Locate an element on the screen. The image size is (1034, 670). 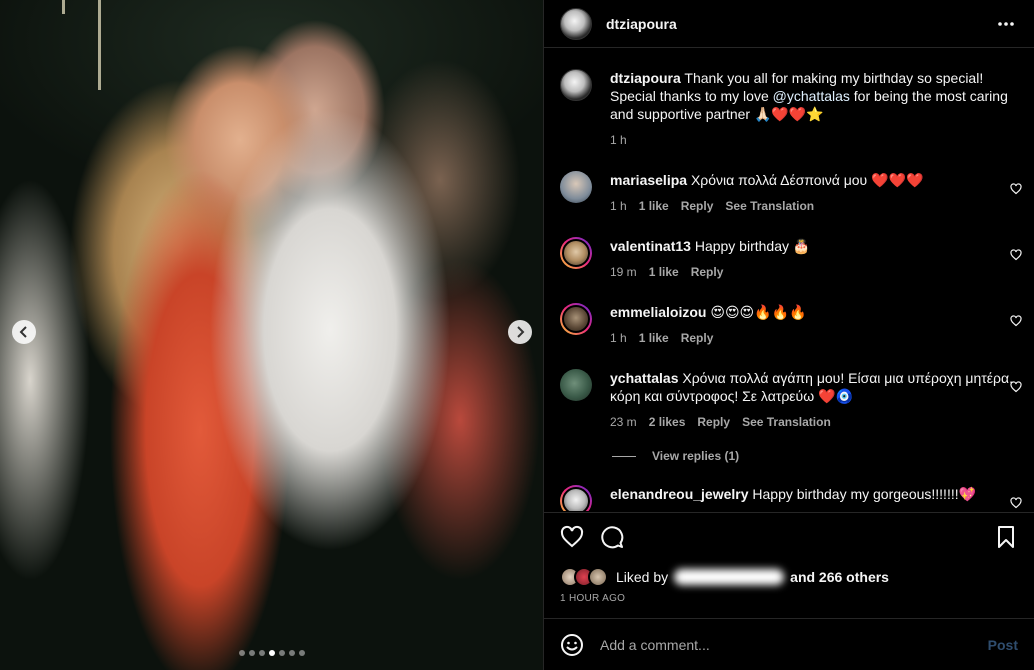
author-username: dtziapoura is located at coordinates (800, 24).